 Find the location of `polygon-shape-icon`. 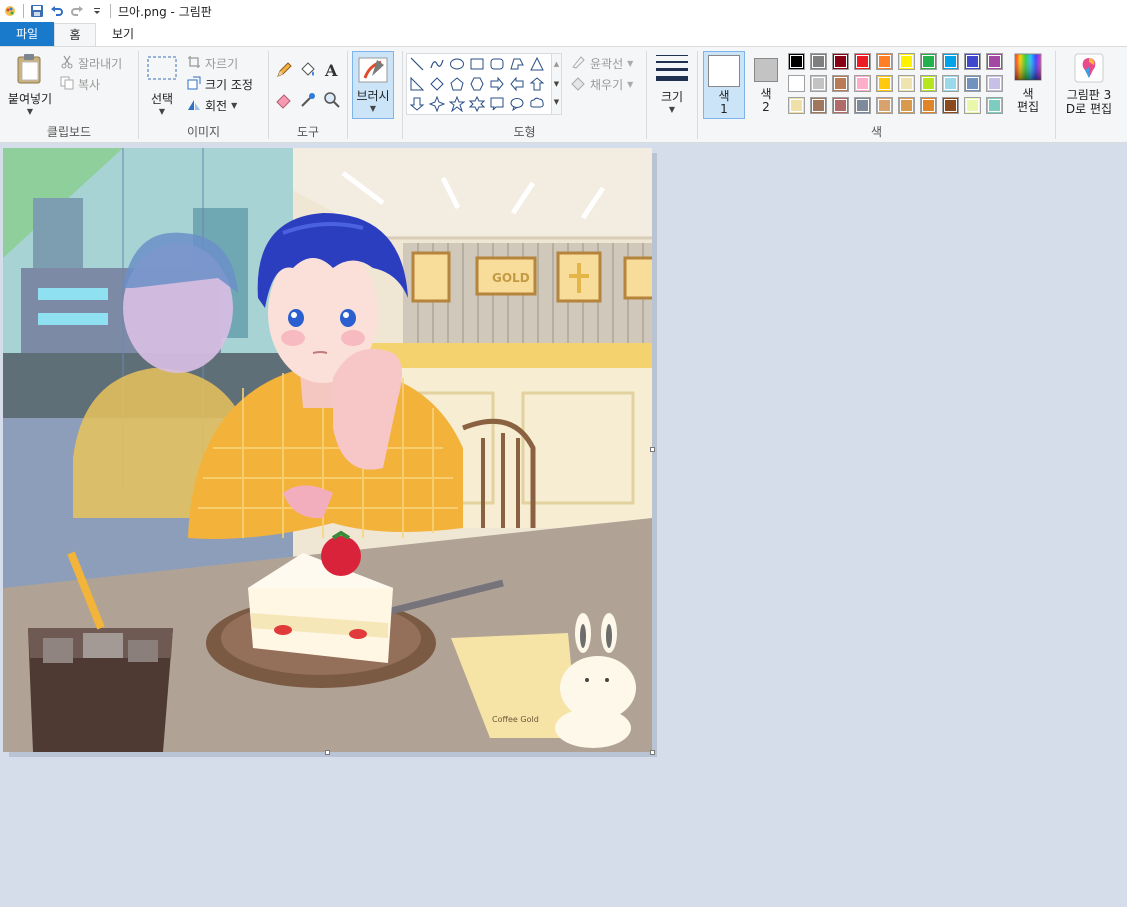

polygon-shape-icon is located at coordinates (517, 64).